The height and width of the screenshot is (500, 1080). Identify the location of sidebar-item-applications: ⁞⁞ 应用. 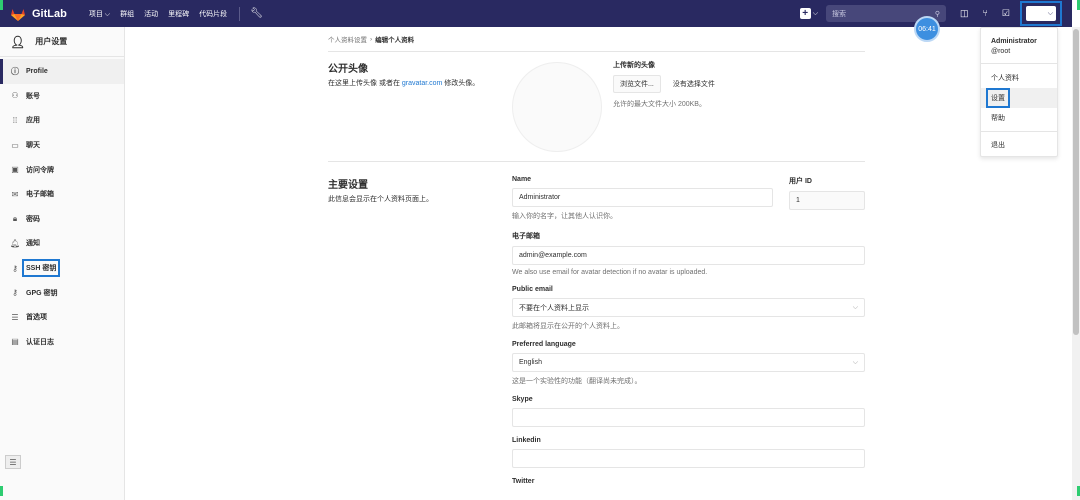
(62, 120).